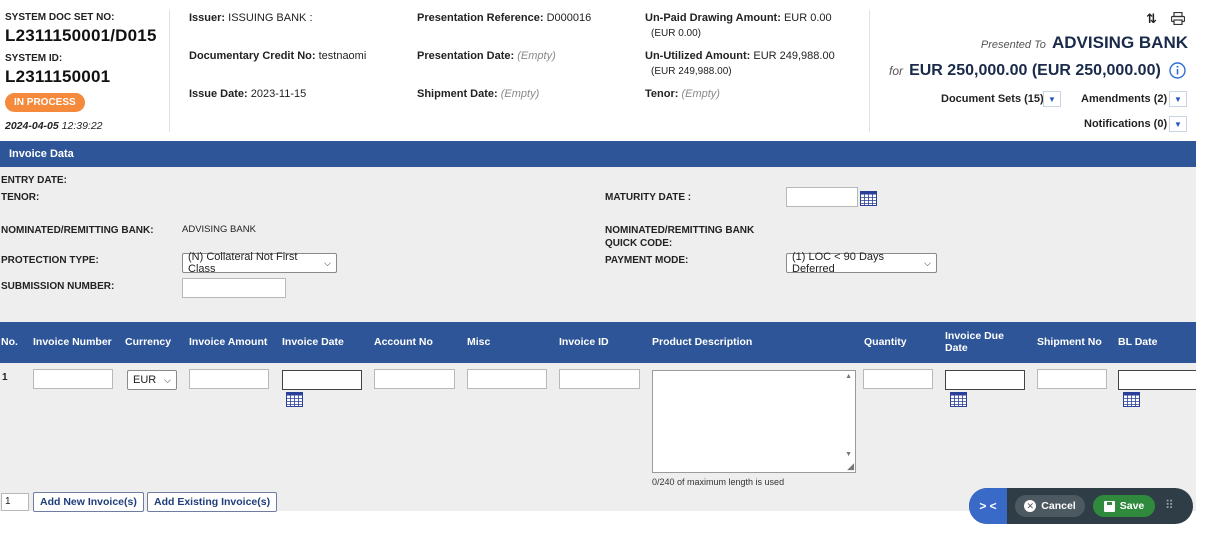 This screenshot has width=1206, height=533. I want to click on quick-code-label-line2: QUICK CODE:, so click(639, 243).